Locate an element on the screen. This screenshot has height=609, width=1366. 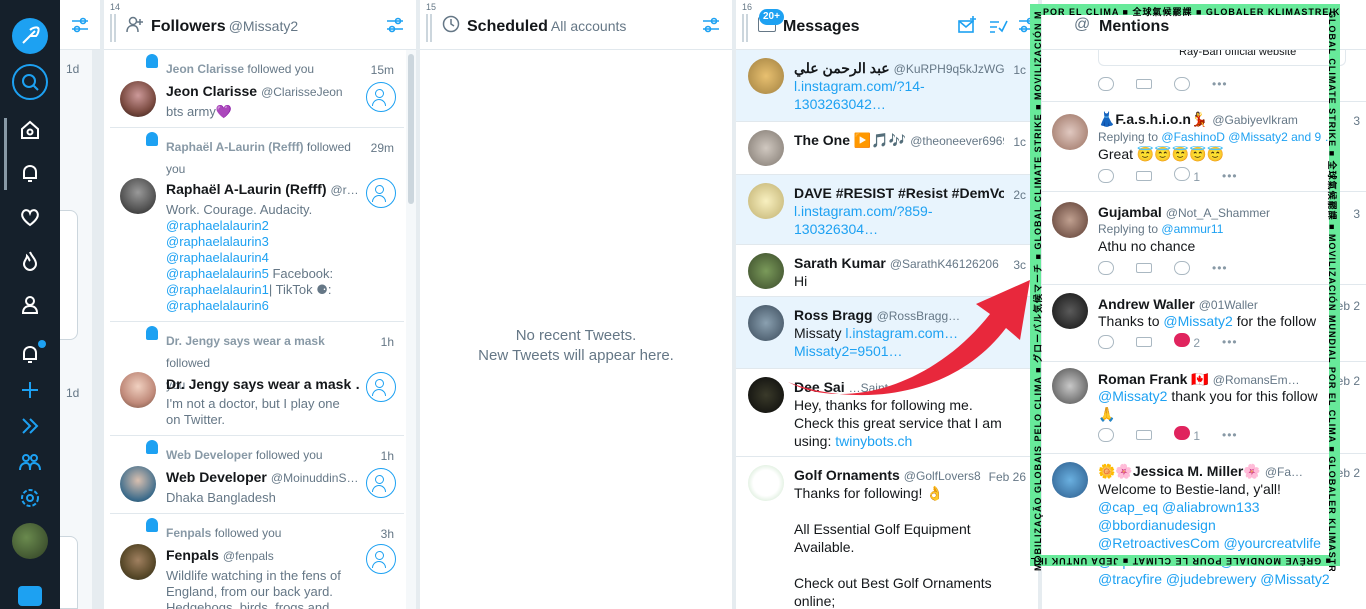
mention-link: @tracyfire @judebrewery @Missaty2 is located at coordinates (1228, 579).